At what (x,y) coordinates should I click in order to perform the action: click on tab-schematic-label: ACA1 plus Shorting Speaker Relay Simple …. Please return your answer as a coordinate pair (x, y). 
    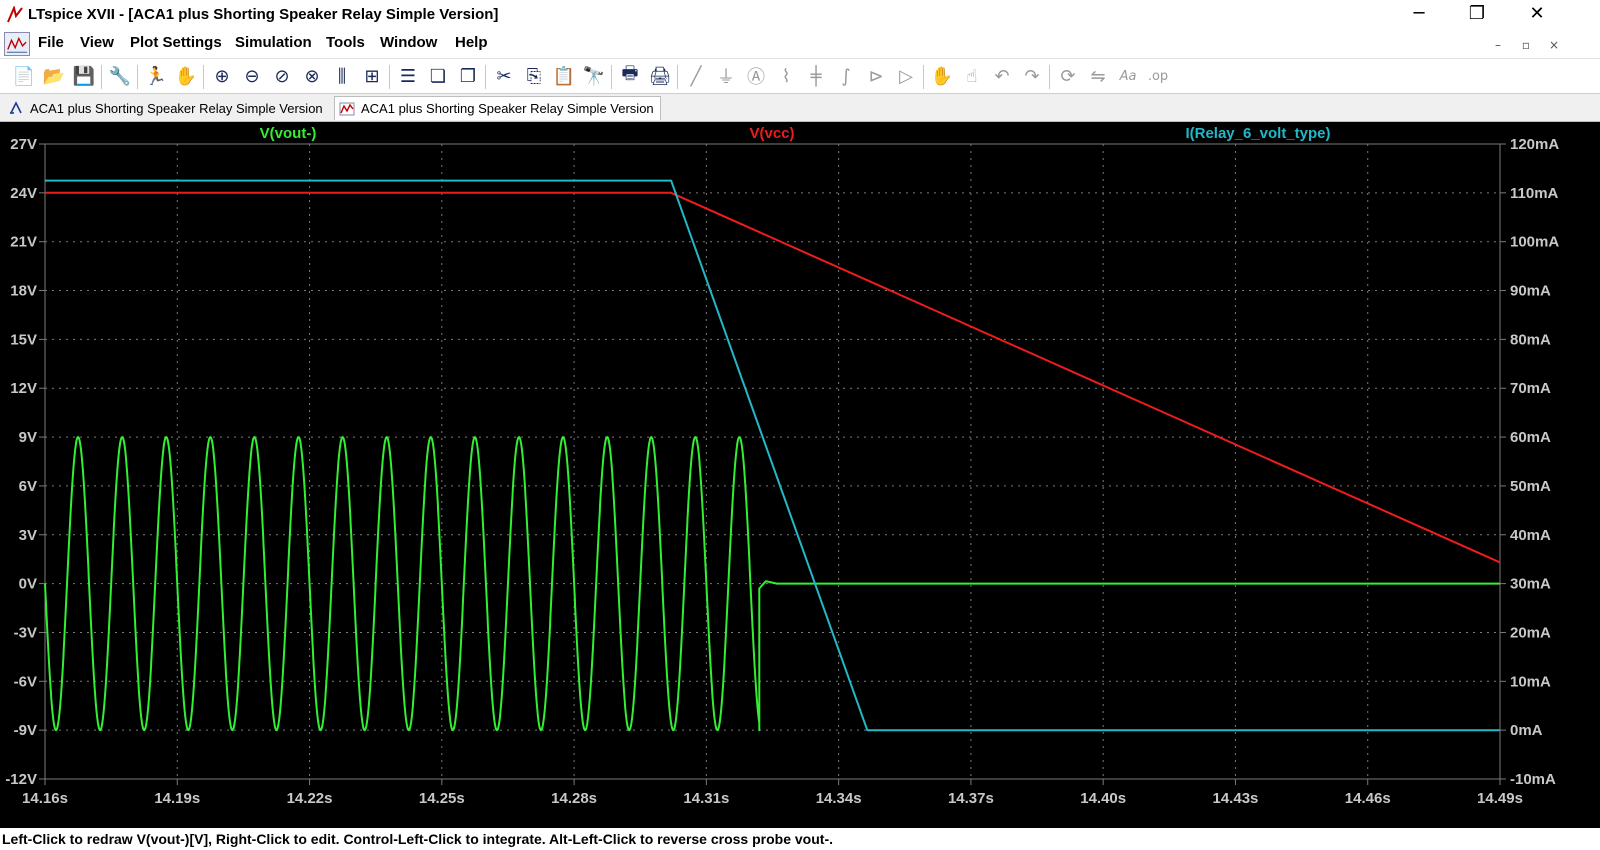
    Looking at the image, I should click on (176, 108).